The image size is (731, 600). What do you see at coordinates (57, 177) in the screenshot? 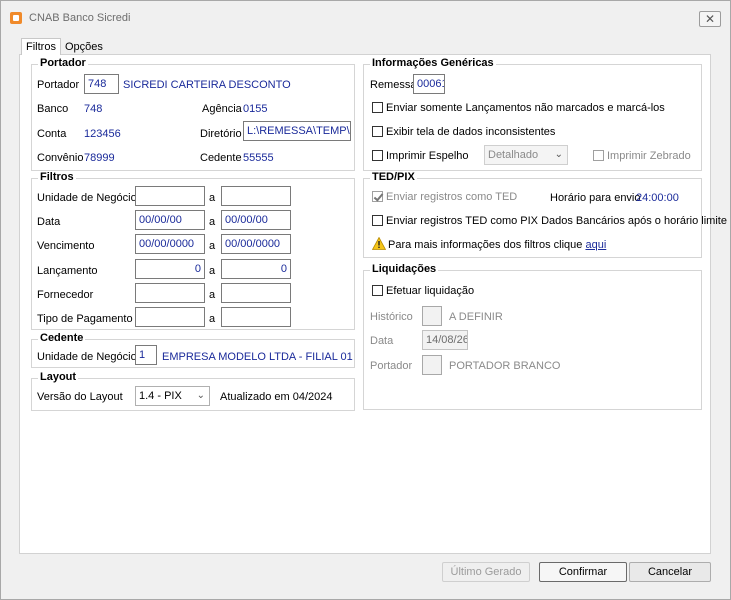
I see `filtros-group-title: Filtros` at bounding box center [57, 177].